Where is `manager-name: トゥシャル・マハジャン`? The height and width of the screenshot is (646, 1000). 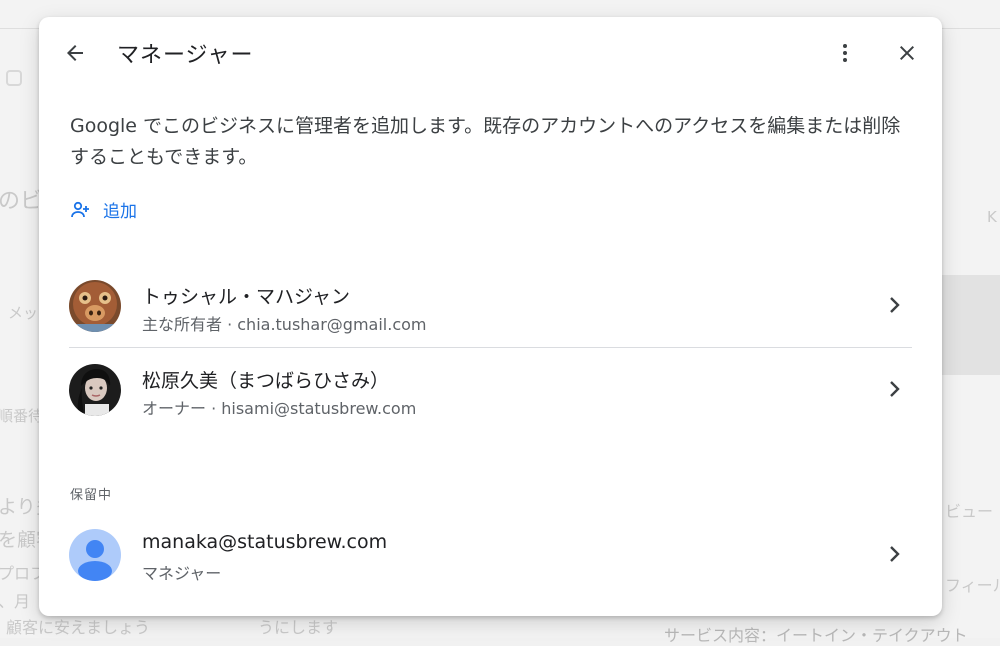 manager-name: トゥシャル・マハジャン is located at coordinates (246, 297).